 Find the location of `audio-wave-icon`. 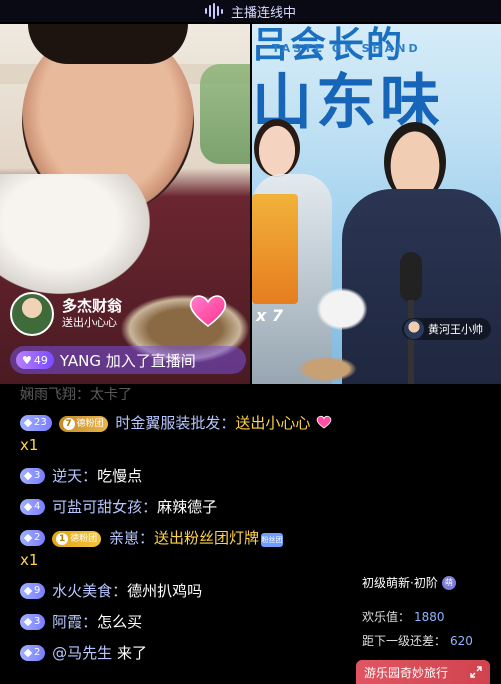

audio-wave-icon is located at coordinates (213, 11).